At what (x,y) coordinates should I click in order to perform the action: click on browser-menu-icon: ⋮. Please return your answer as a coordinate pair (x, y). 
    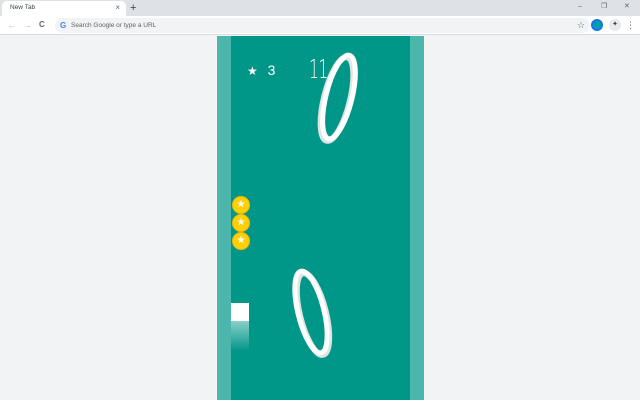
    Looking at the image, I should click on (630, 25).